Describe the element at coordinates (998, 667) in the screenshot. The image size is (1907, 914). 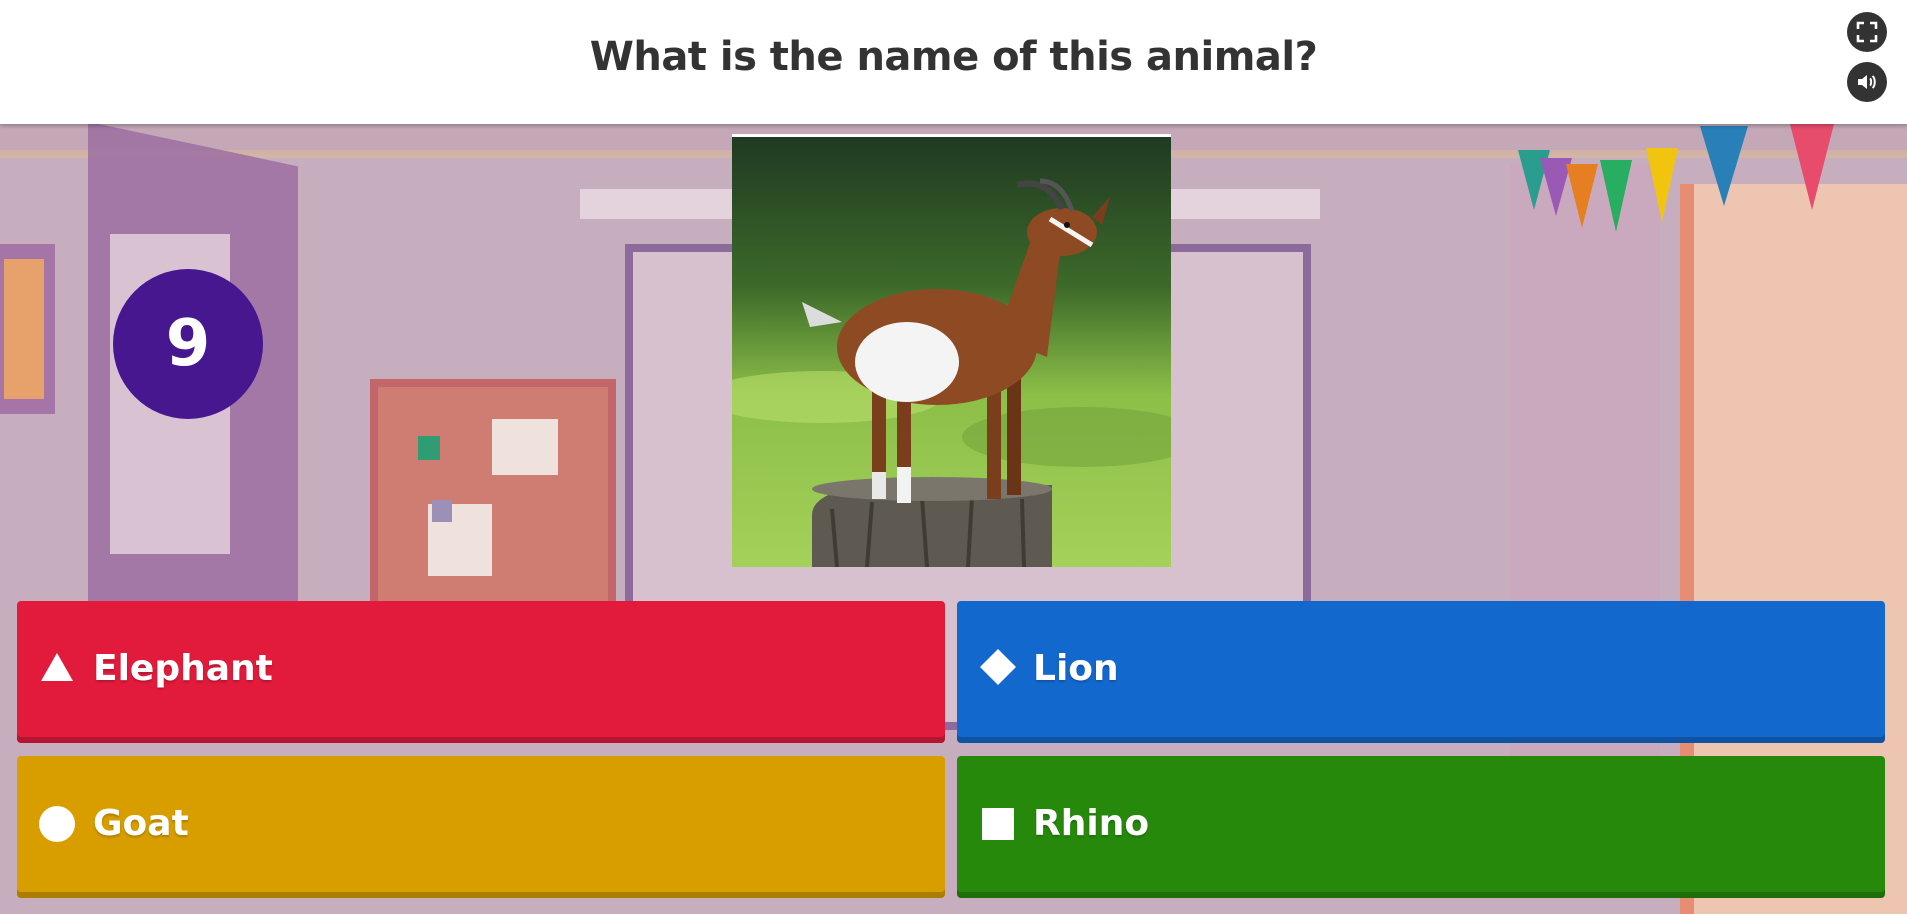
I see `diamond-icon` at that location.